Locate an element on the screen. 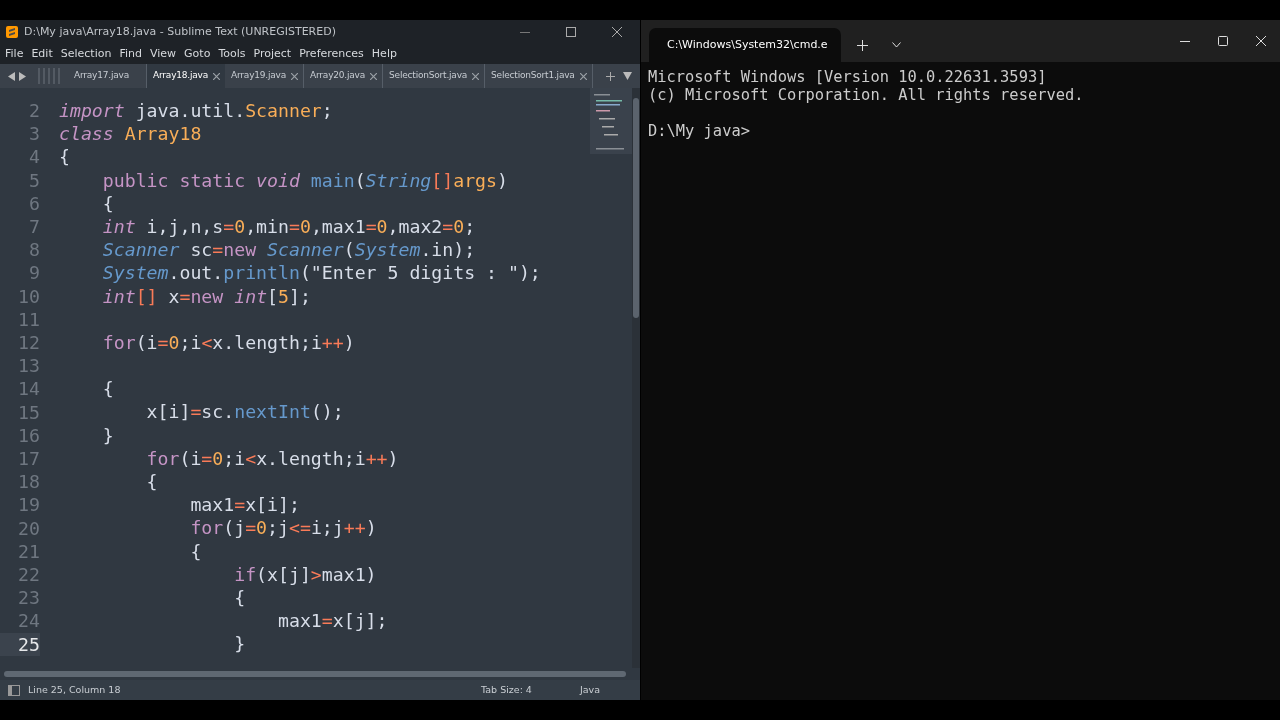 This screenshot has height=720, width=1280. menu-item: View is located at coordinates (163, 54).